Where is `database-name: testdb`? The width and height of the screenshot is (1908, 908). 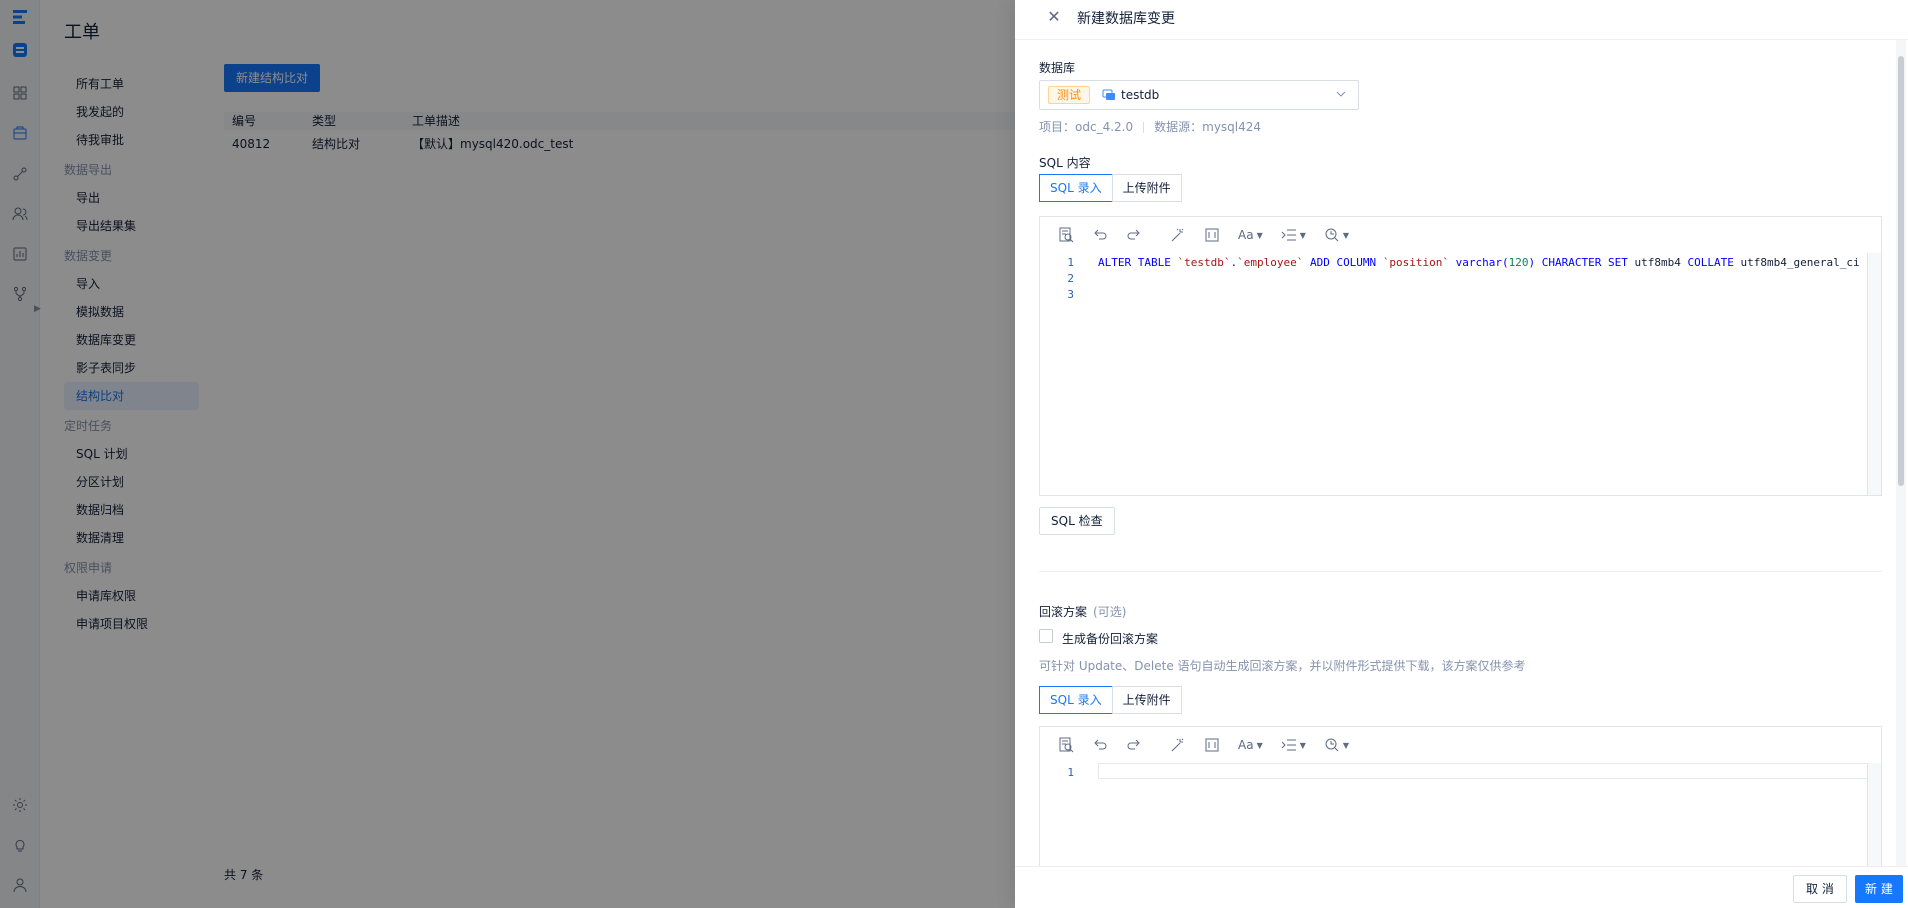 database-name: testdb is located at coordinates (1140, 95).